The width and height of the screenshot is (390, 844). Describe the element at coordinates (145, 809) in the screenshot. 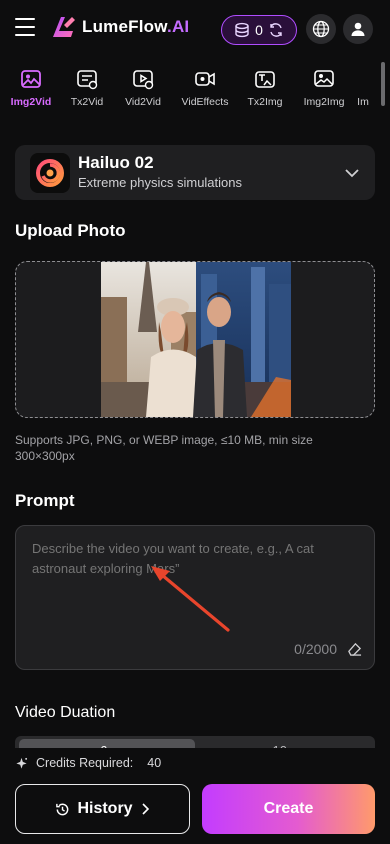

I see `chevron-right-icon` at that location.